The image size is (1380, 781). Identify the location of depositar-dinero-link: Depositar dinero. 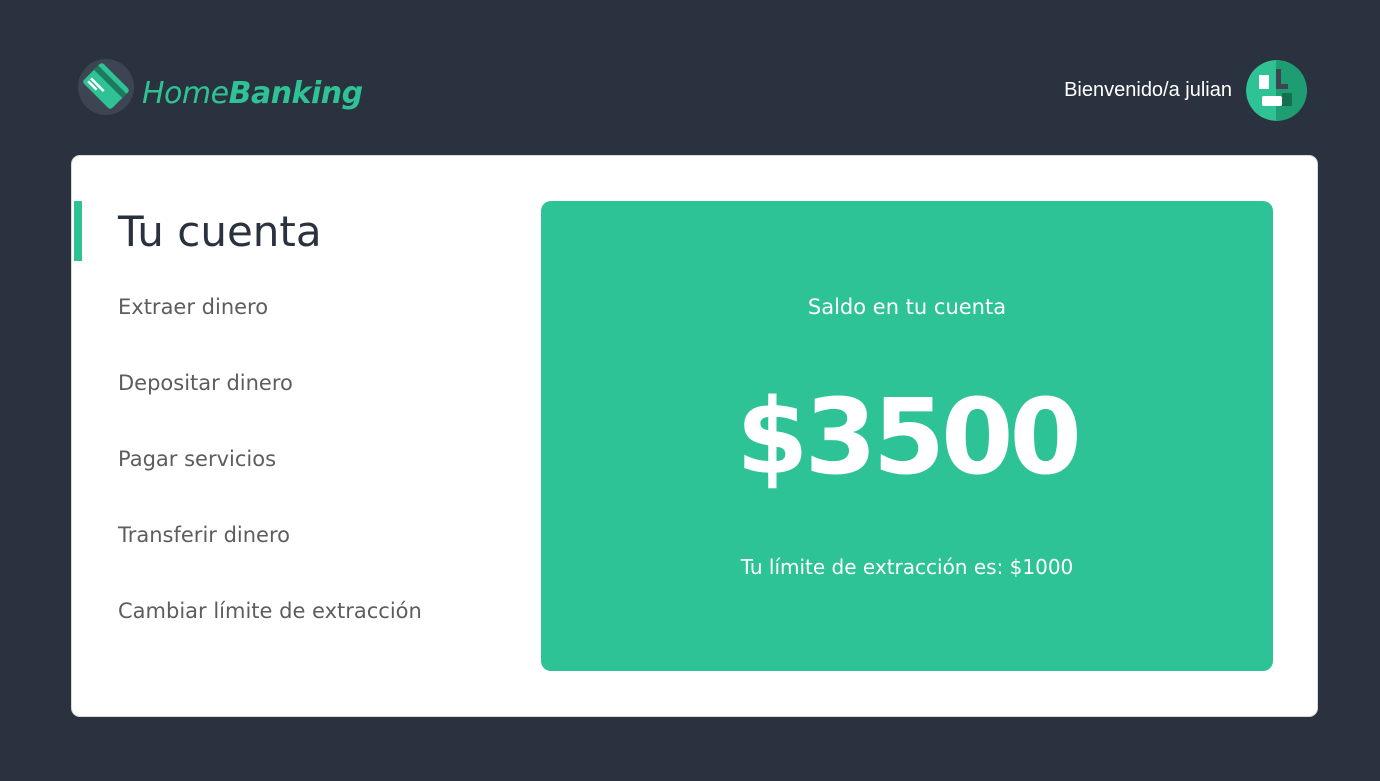
(205, 383).